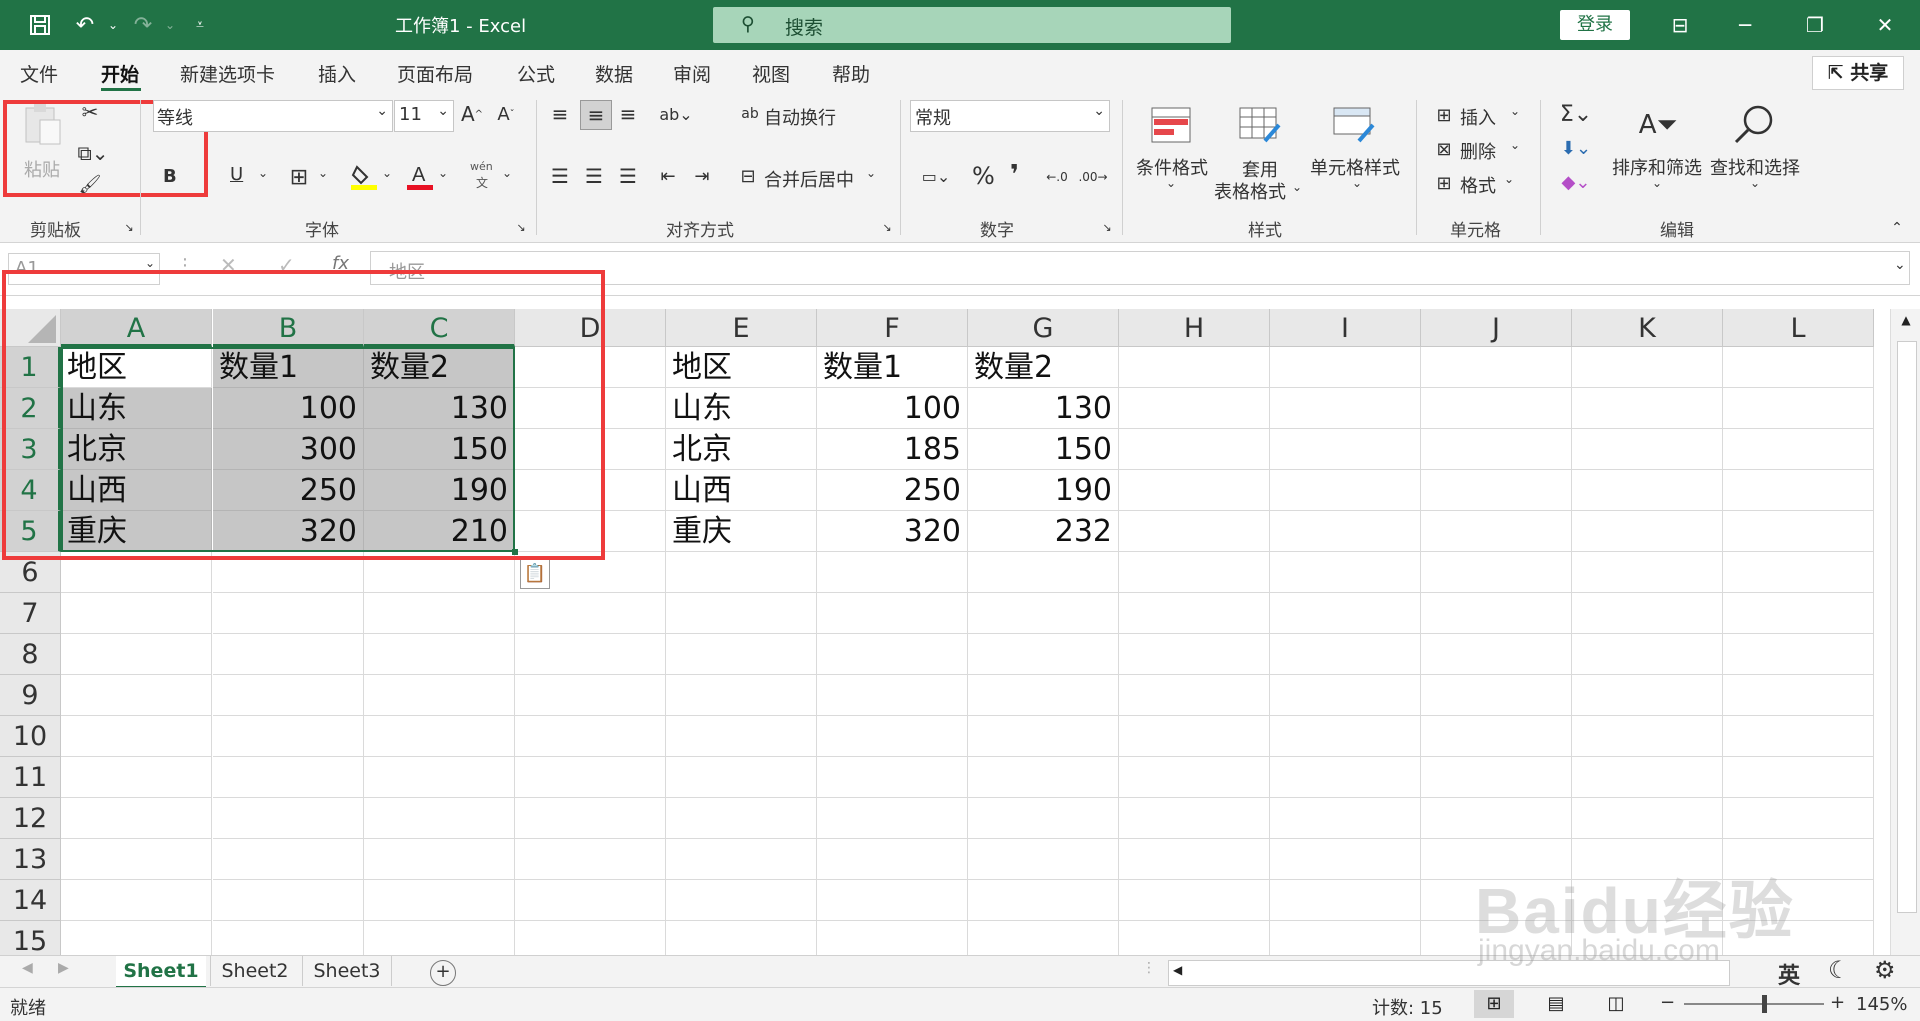 This screenshot has height=1021, width=1920. Describe the element at coordinates (809, 179) in the screenshot. I see `merge-center-label: 合并后居中` at that location.